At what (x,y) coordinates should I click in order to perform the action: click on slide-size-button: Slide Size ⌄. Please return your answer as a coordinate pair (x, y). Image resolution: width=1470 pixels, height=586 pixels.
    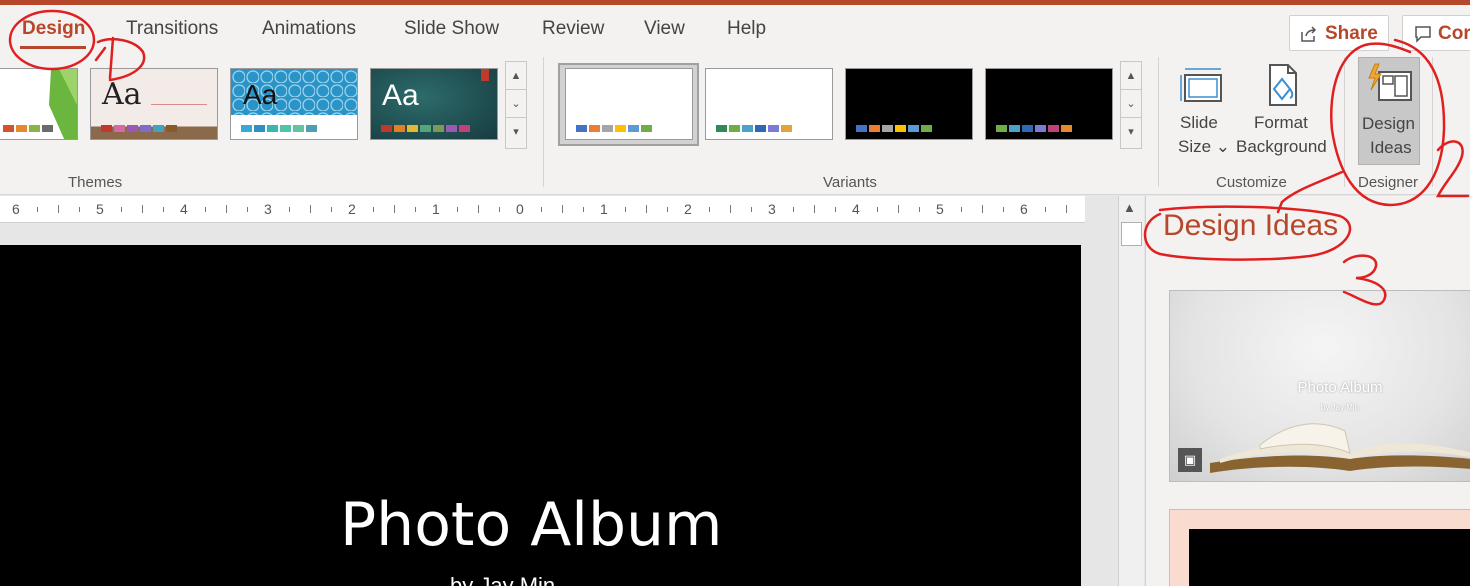
    Looking at the image, I should click on (1203, 114).